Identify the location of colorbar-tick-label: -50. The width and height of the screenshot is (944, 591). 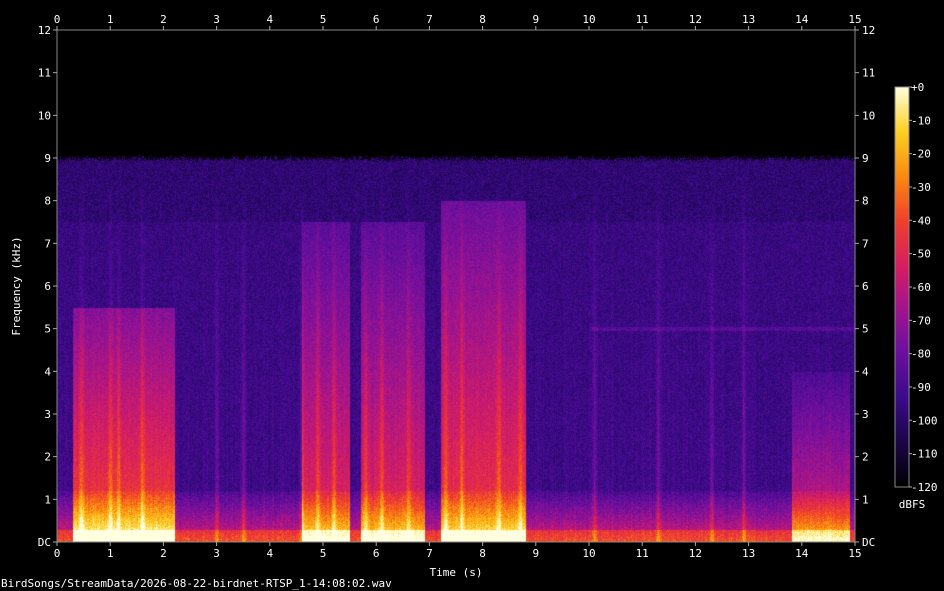
(921, 254).